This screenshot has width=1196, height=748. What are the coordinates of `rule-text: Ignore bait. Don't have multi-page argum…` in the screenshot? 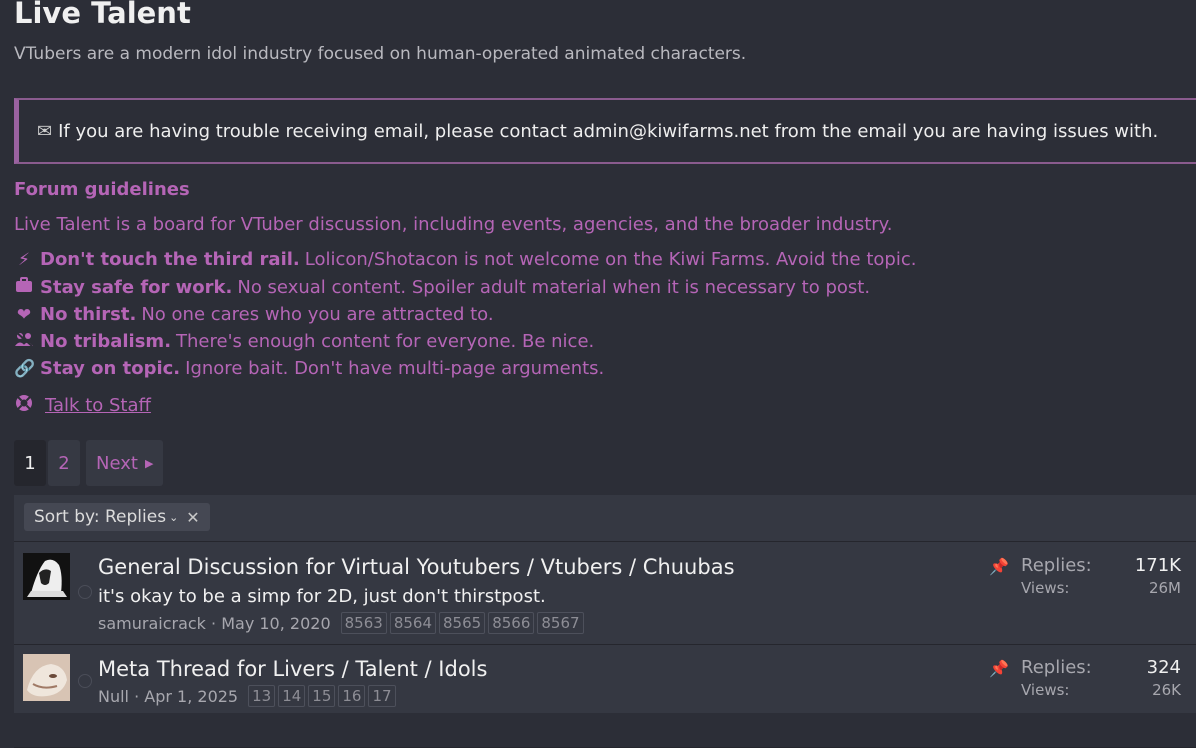 It's located at (395, 368).